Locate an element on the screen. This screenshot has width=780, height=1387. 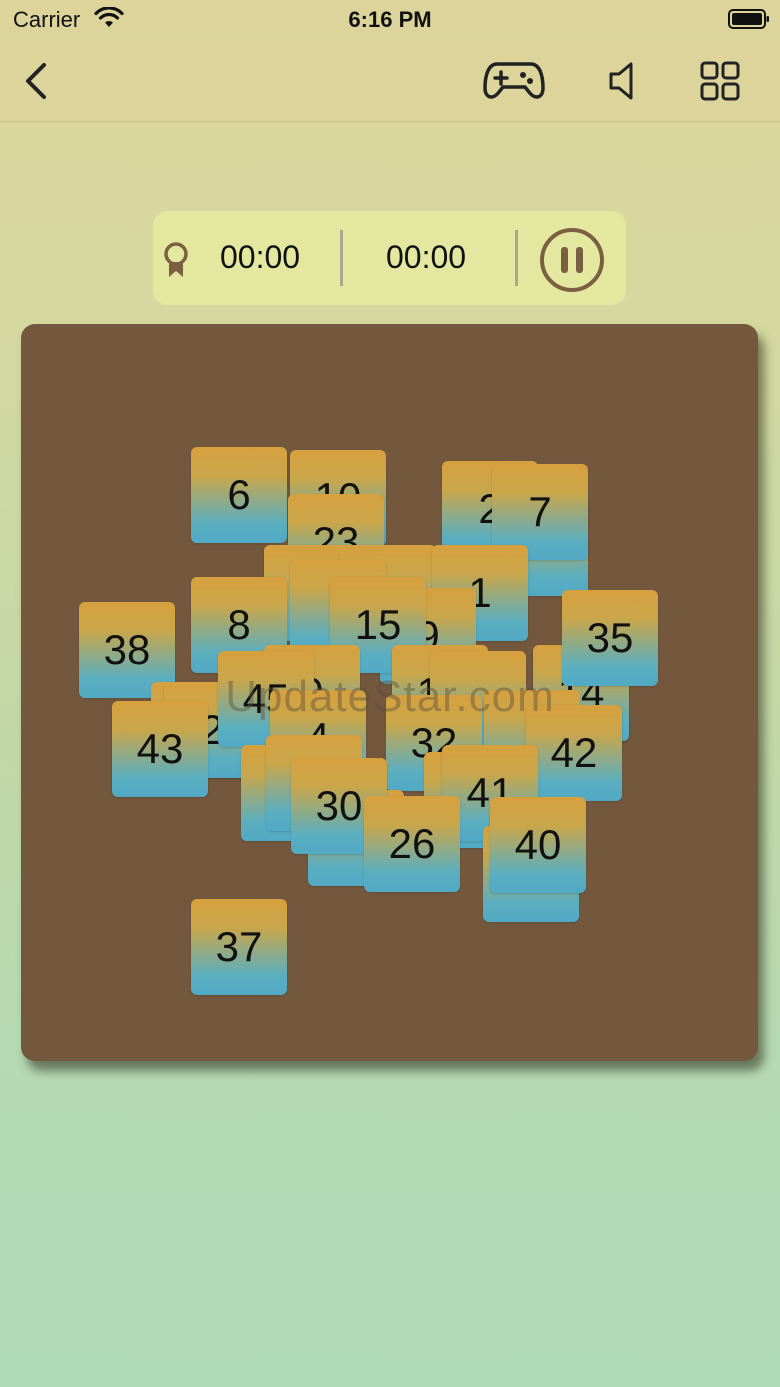
grid-icon is located at coordinates (720, 80).